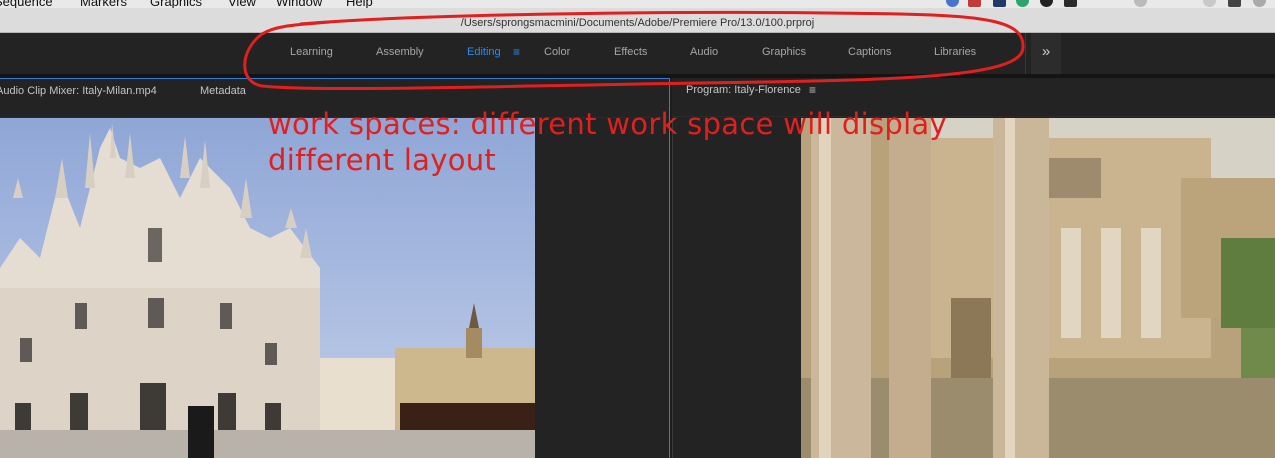 The height and width of the screenshot is (458, 1275). I want to click on workspace-divider, so click(1025, 53).